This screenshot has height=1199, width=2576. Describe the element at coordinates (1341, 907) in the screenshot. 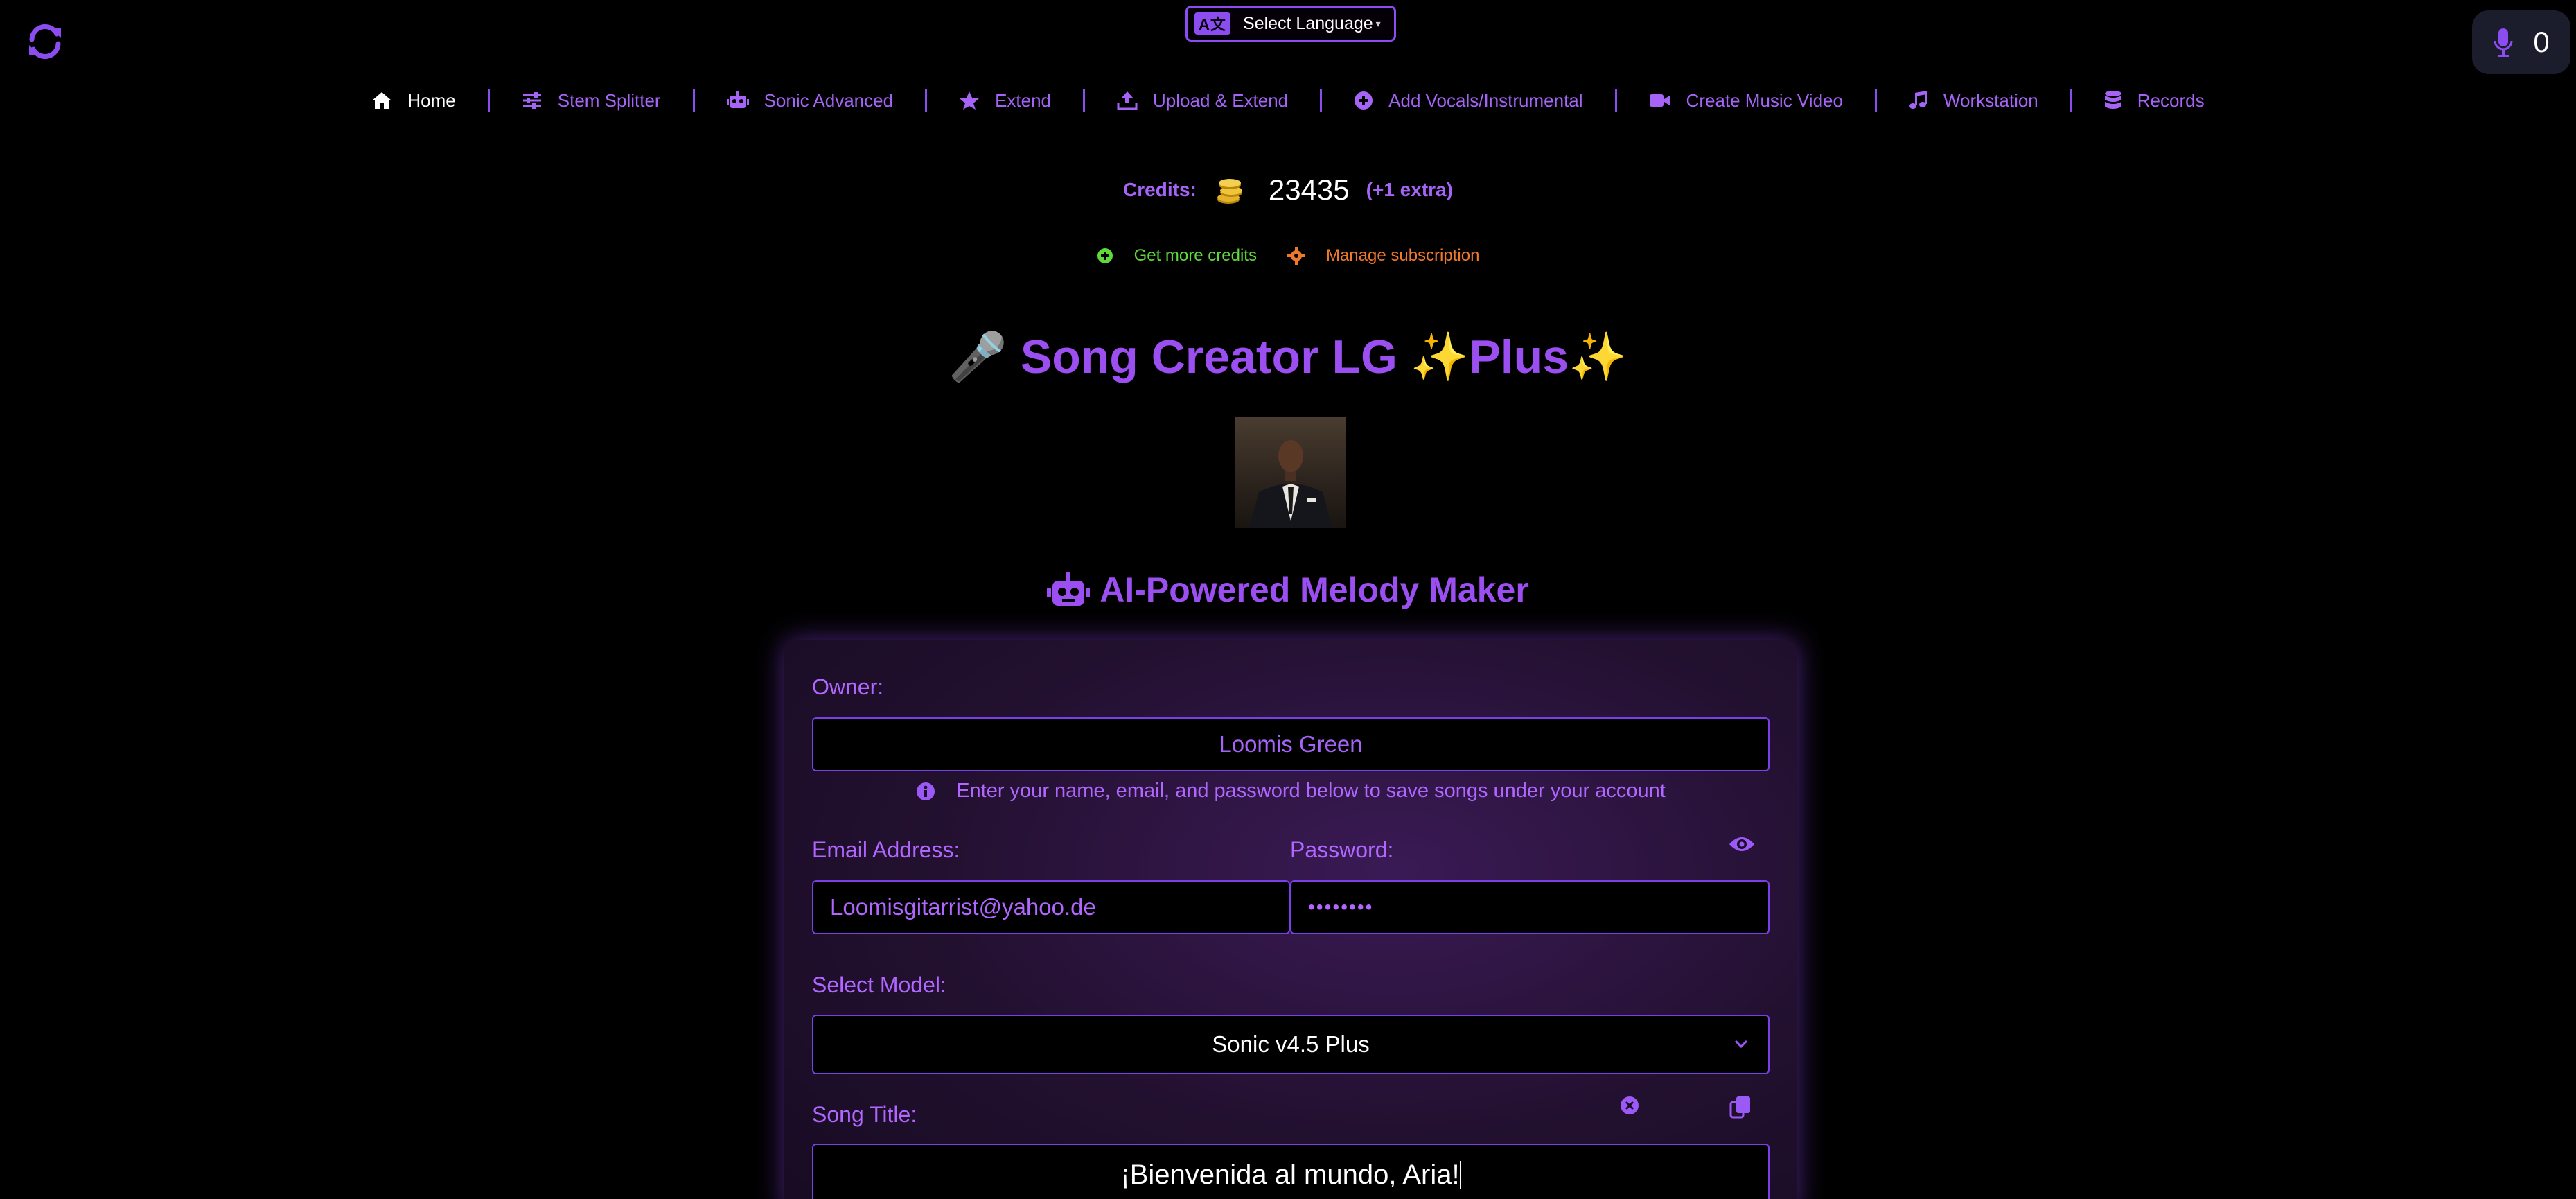

I see `password-value: ••••••••` at that location.